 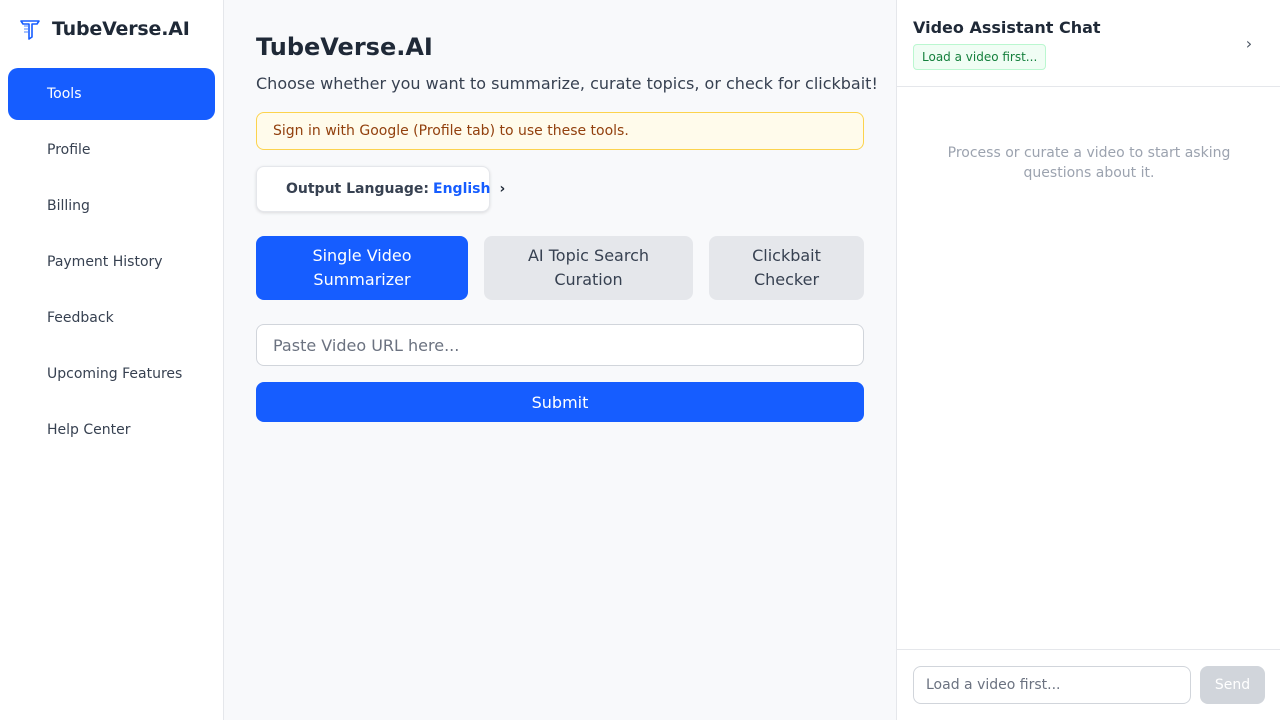 I want to click on tubeverse-logo-icon, so click(x=30, y=30).